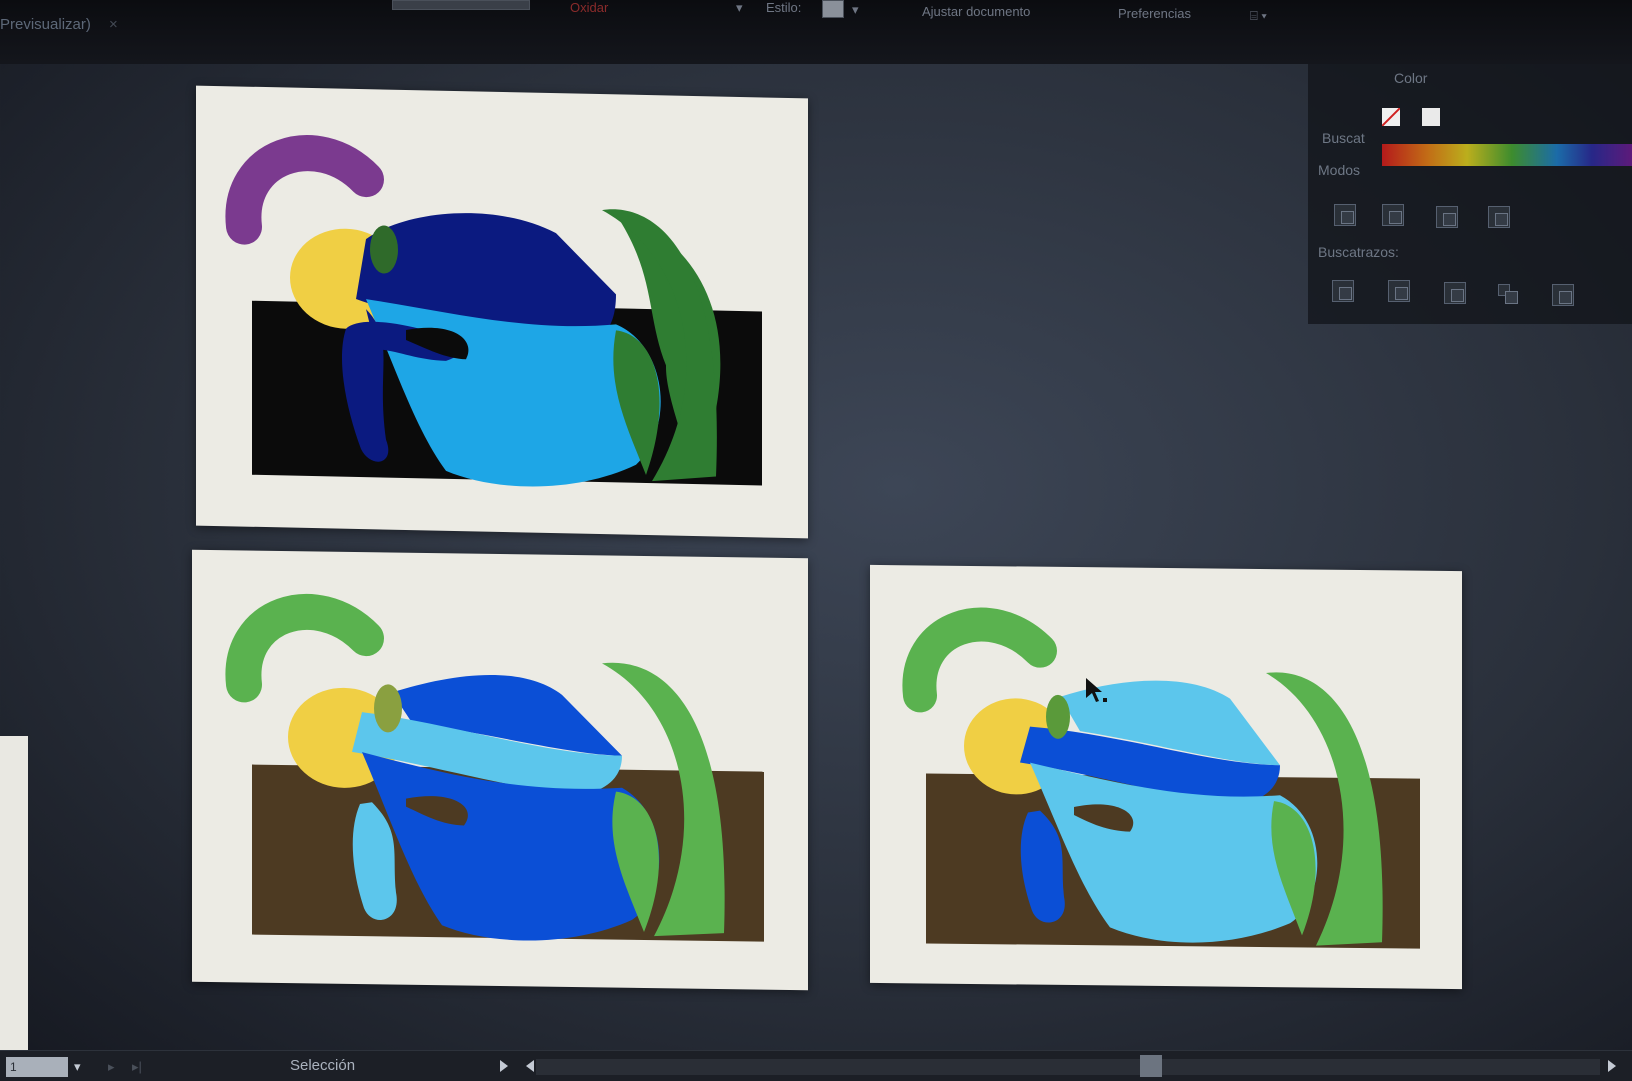 The width and height of the screenshot is (1632, 1081). I want to click on arrange-icon: ⌸ ▾, so click(1258, 16).